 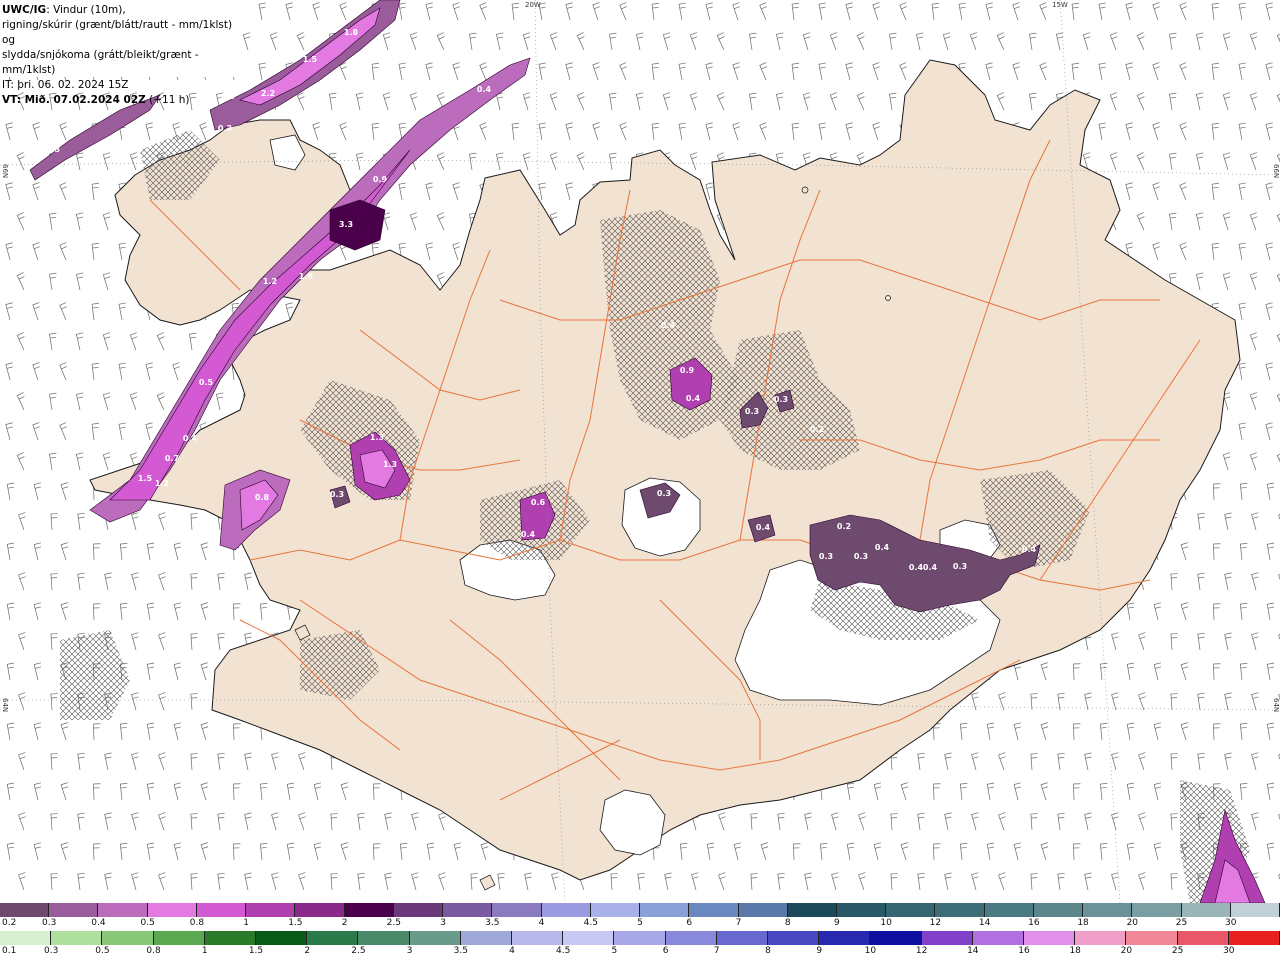 What do you see at coordinates (1126, 951) in the screenshot?
I see `legend-label: 20` at bounding box center [1126, 951].